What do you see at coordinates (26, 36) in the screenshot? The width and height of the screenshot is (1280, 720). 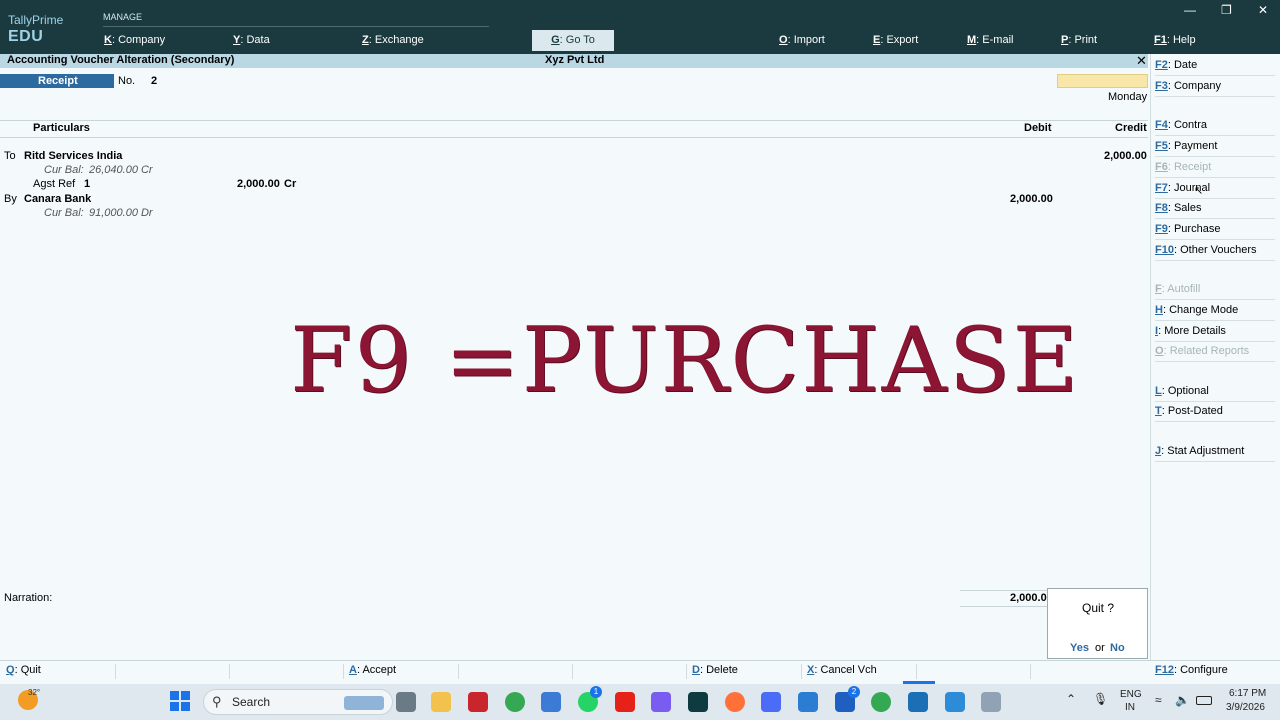 I see `app-brand-edition: EDU` at bounding box center [26, 36].